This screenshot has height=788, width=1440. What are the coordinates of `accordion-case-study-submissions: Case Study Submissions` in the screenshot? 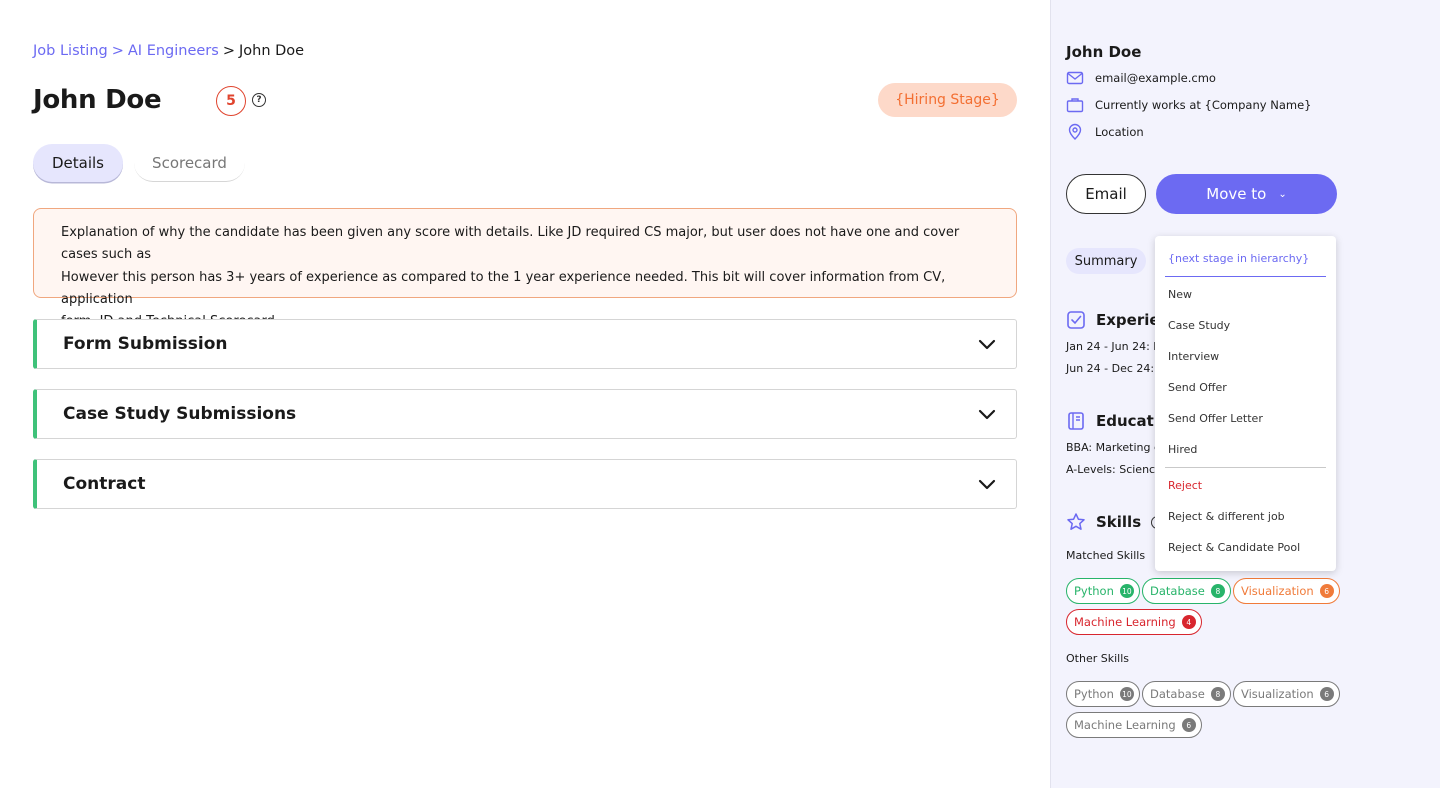 It's located at (525, 414).